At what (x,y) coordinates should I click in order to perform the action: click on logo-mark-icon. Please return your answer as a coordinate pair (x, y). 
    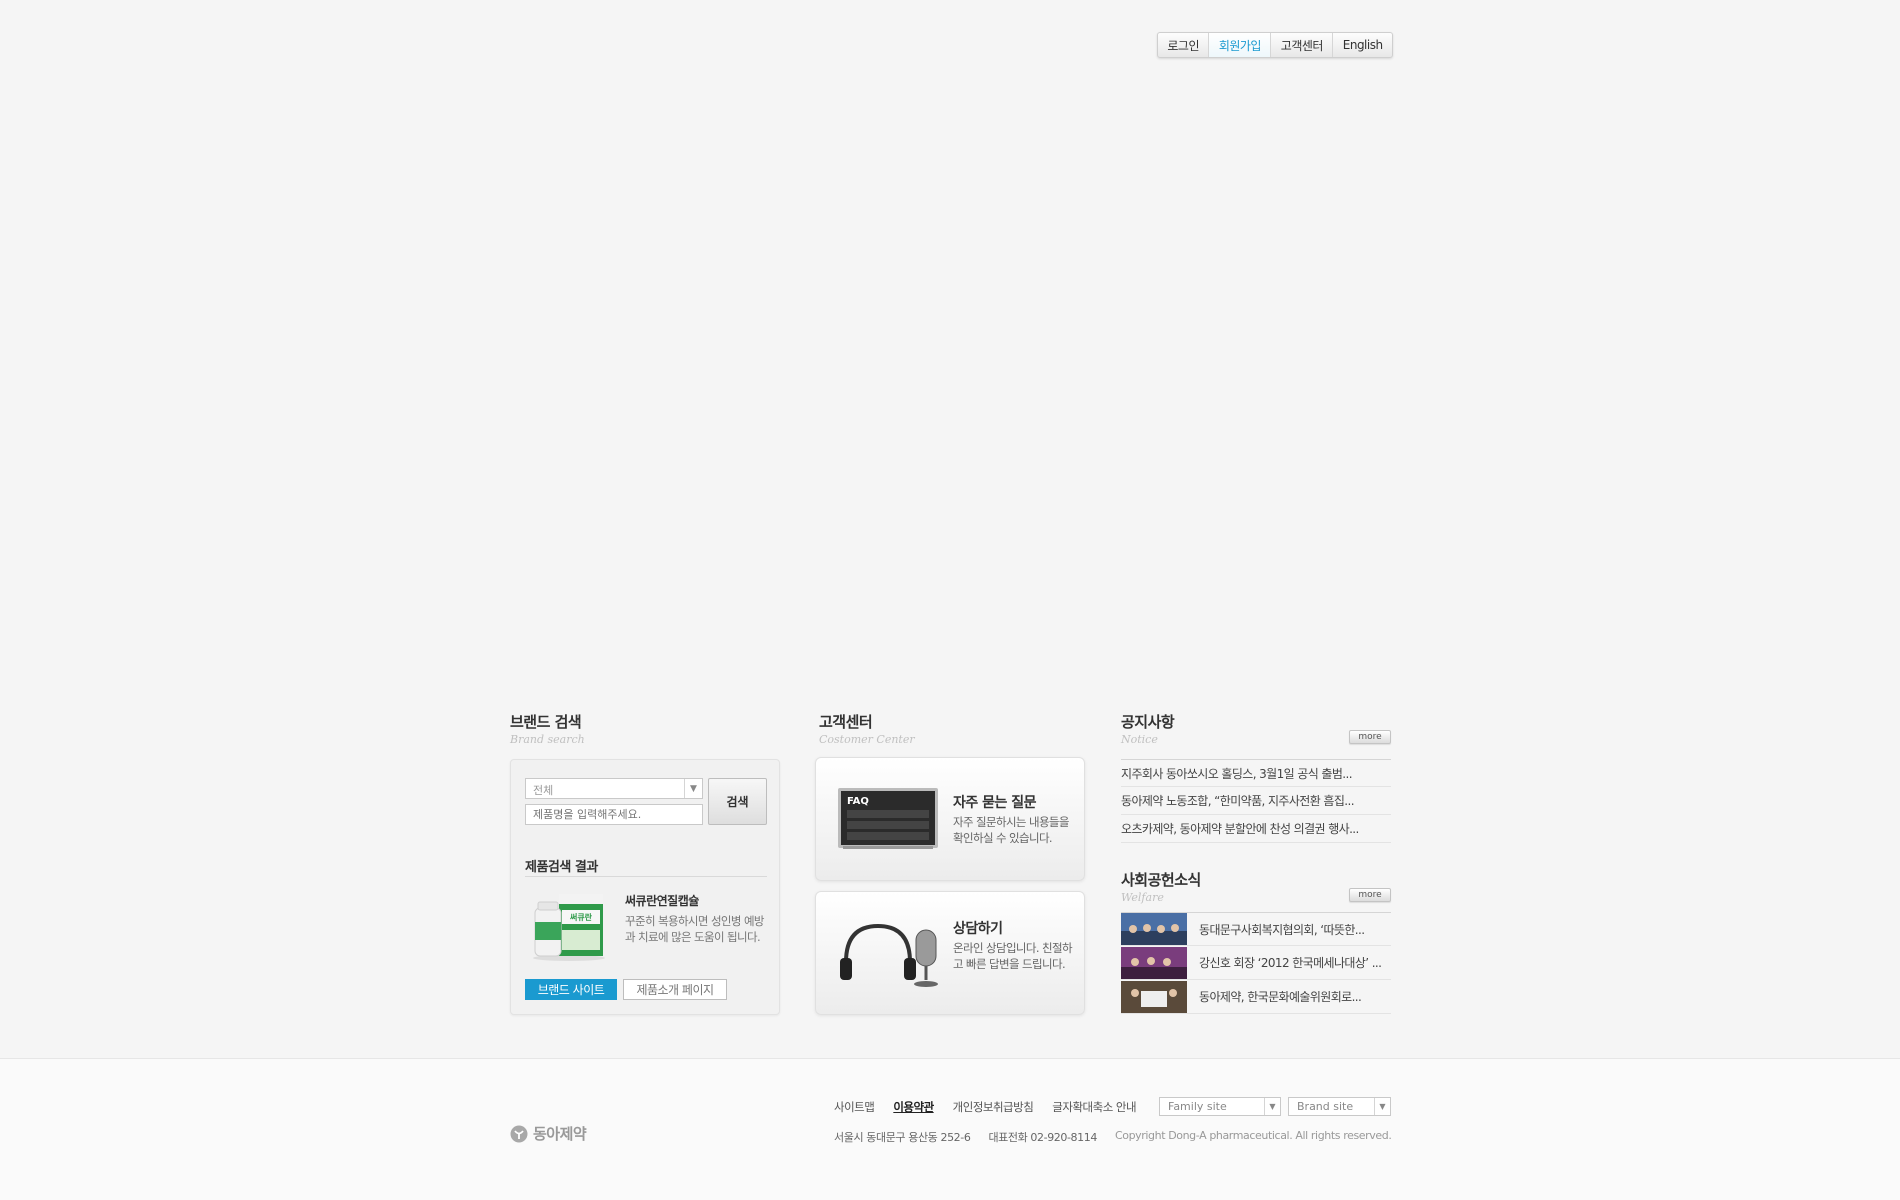
    Looking at the image, I should click on (519, 1133).